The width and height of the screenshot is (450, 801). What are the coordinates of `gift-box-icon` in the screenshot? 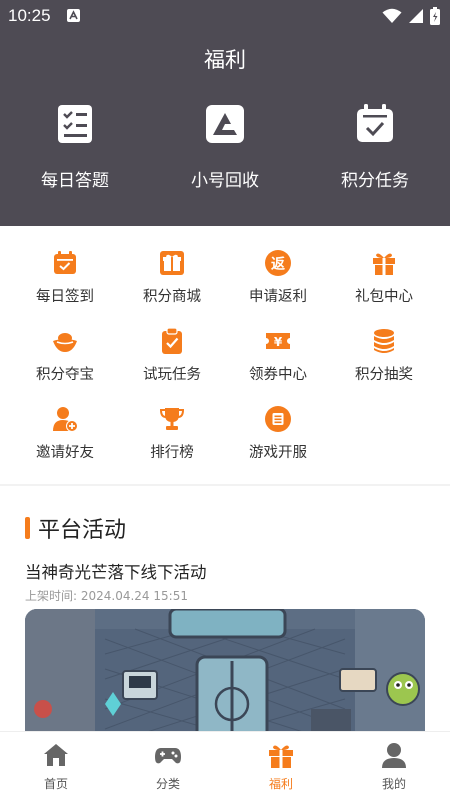 It's located at (172, 263).